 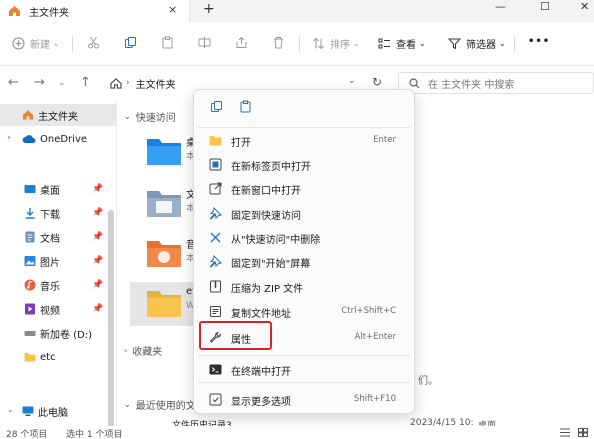 I want to click on cut-icon, so click(x=93, y=42).